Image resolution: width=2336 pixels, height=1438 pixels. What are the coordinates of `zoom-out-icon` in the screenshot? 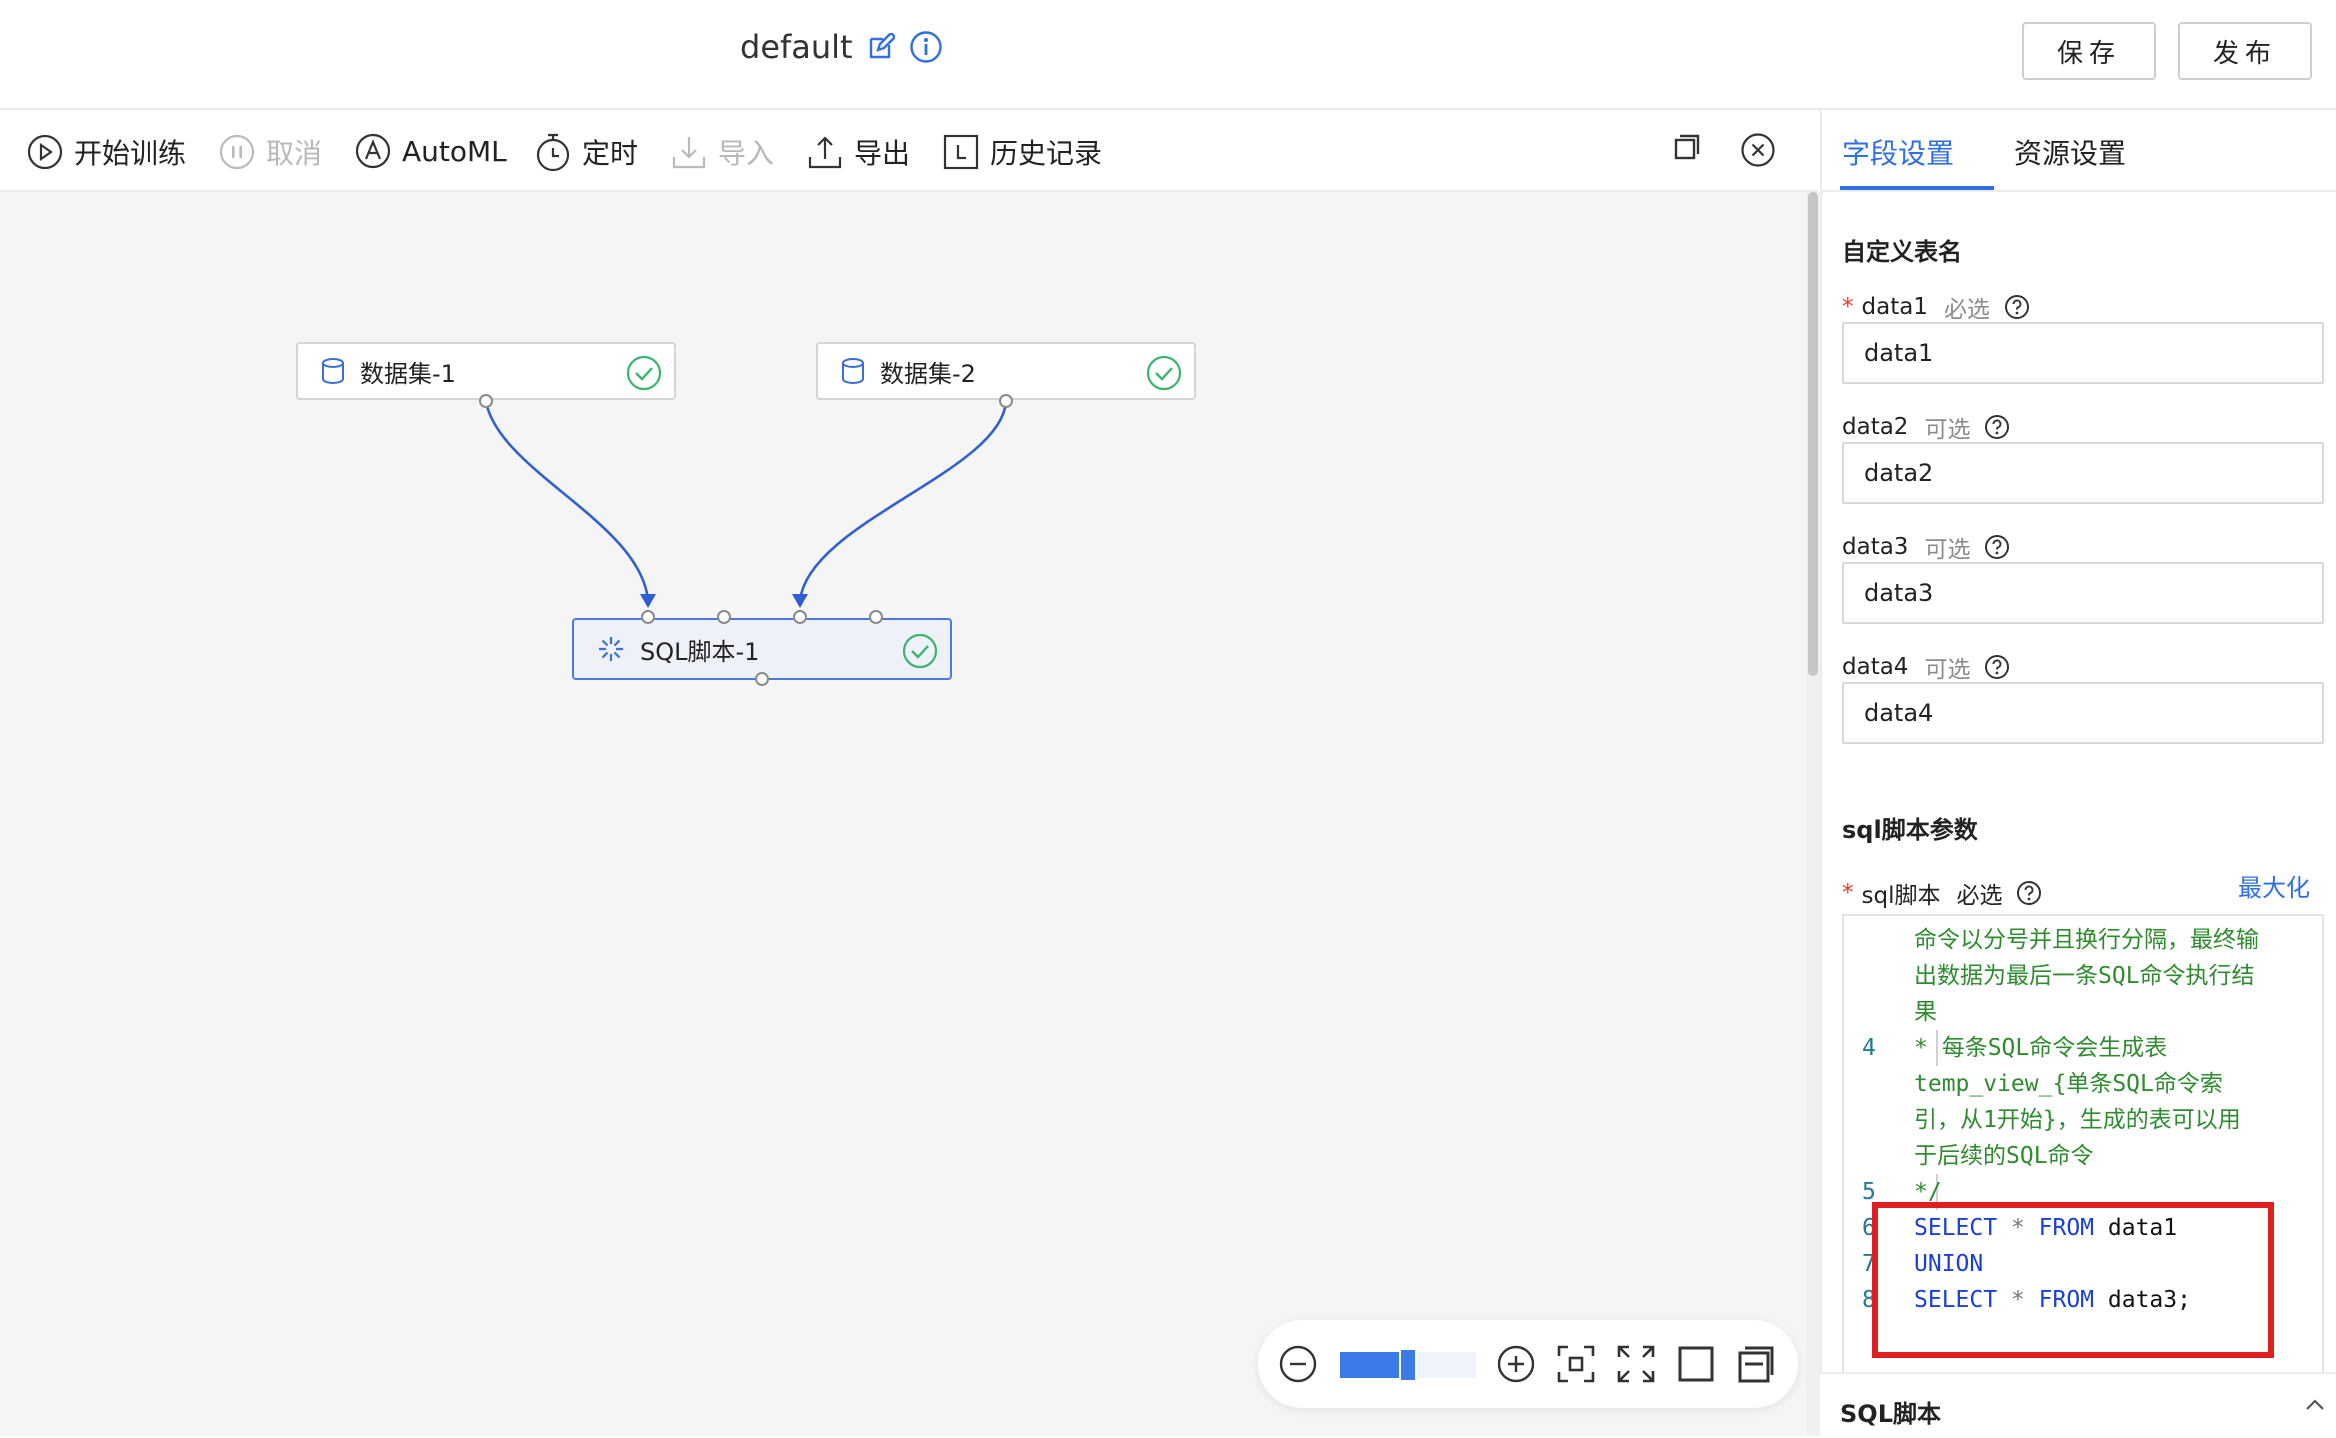 It's located at (1298, 1366).